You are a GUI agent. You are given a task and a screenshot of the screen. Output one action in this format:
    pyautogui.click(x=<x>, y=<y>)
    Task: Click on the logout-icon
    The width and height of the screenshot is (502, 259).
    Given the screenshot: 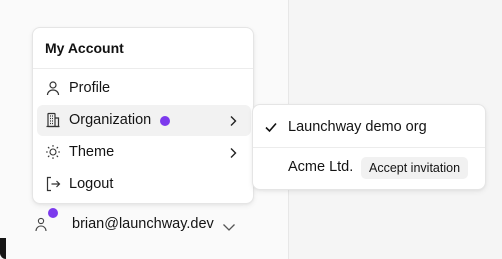 What is the action you would take?
    pyautogui.click(x=53, y=184)
    